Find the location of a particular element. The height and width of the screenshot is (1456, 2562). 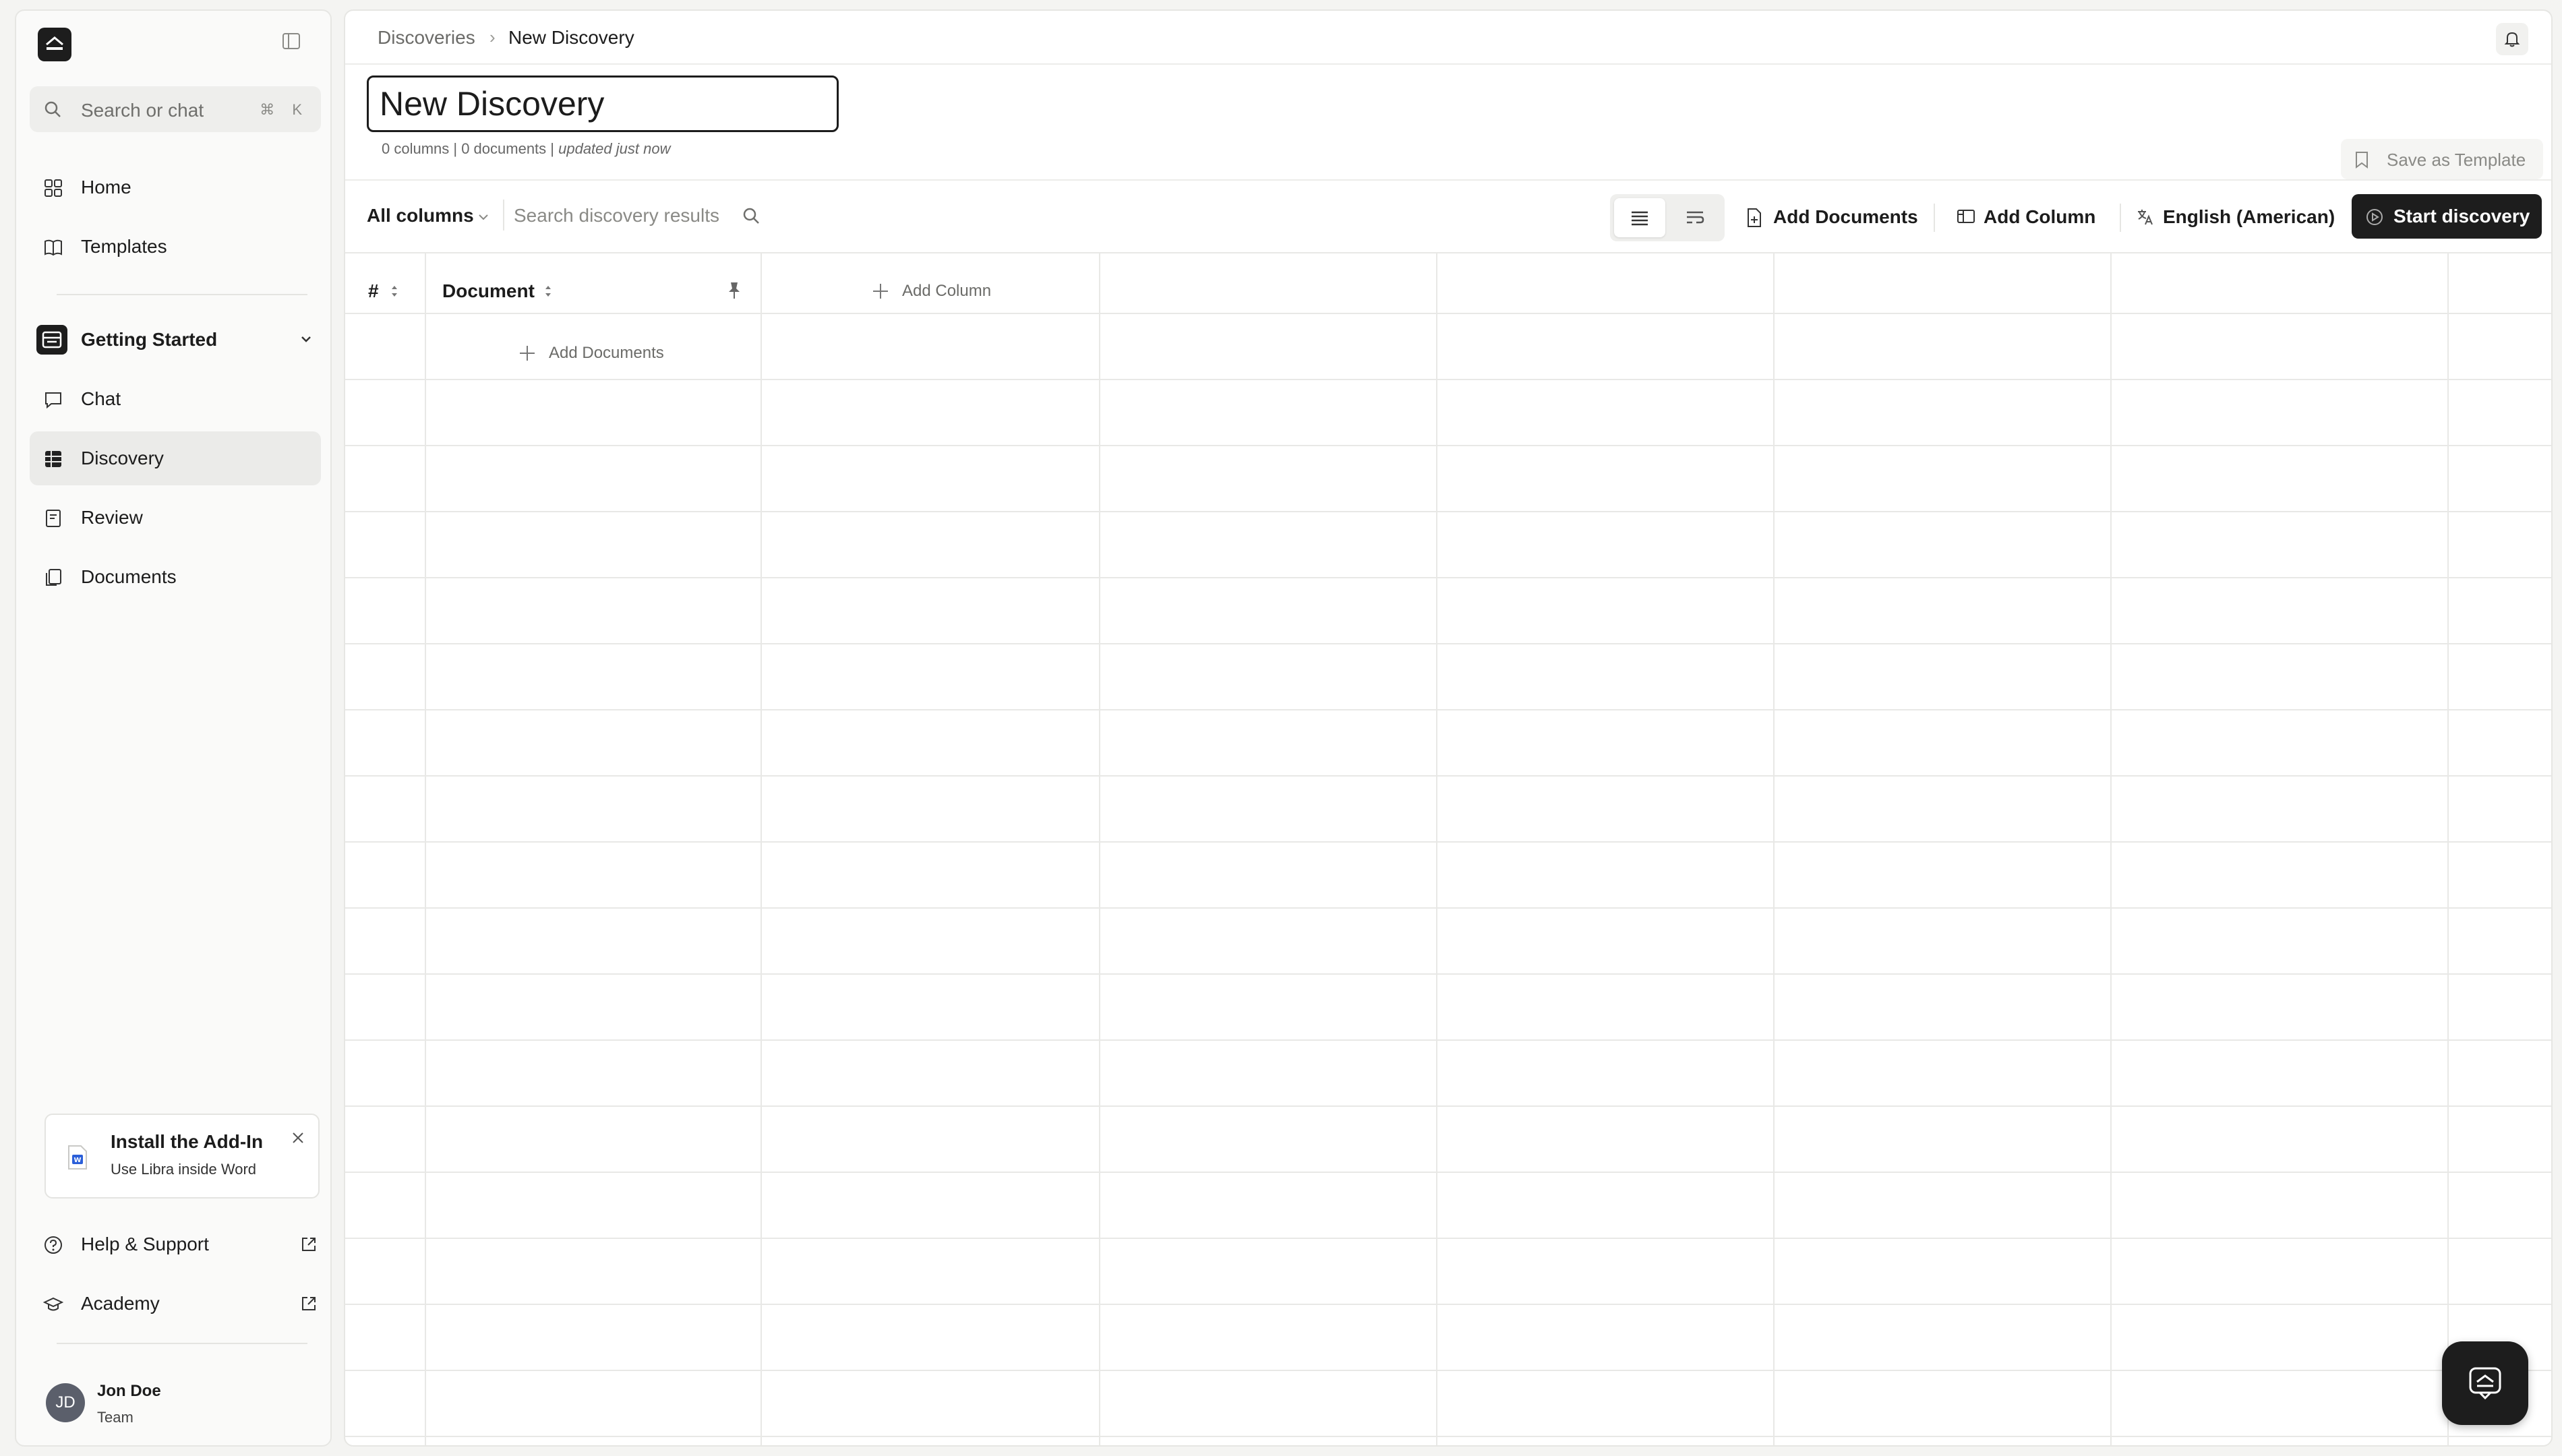

sidebar-toggle-icon is located at coordinates (291, 41).